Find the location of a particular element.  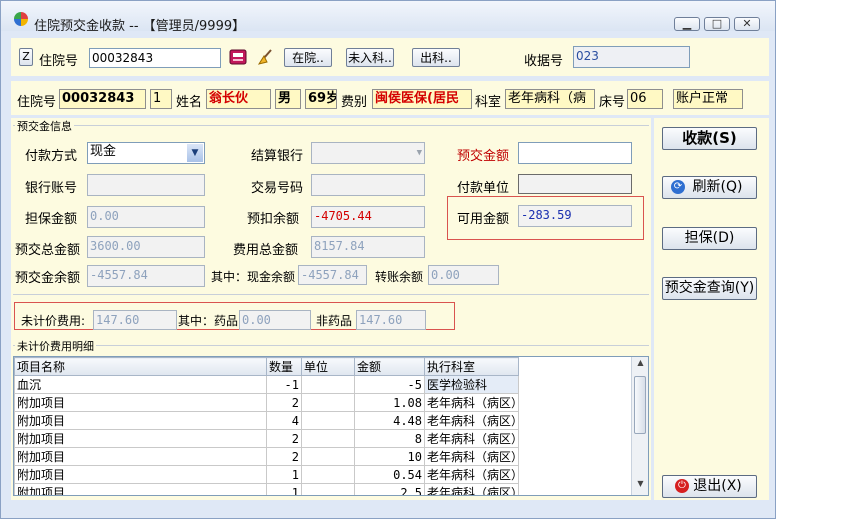

bank-account-input is located at coordinates (146, 185).